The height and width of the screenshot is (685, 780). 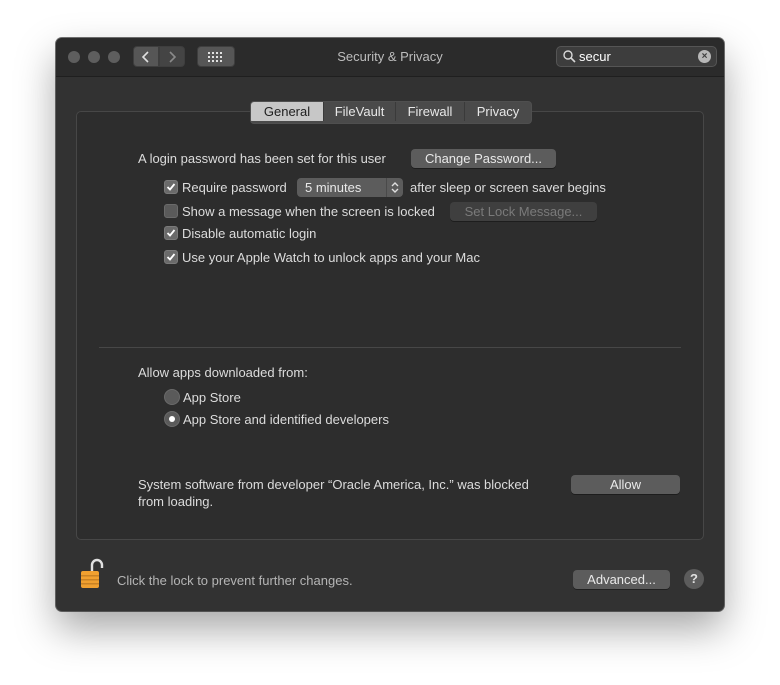 I want to click on tab-general: General, so click(x=287, y=111).